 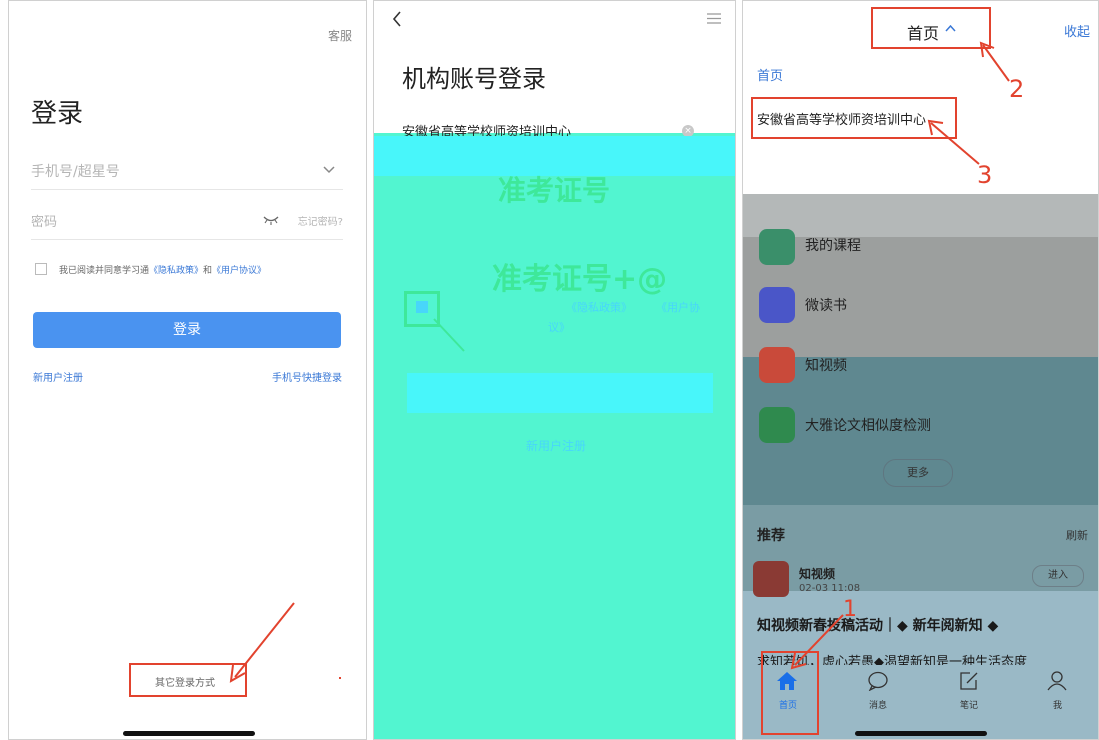 What do you see at coordinates (262, 642) in the screenshot?
I see `annotation-arrow` at bounding box center [262, 642].